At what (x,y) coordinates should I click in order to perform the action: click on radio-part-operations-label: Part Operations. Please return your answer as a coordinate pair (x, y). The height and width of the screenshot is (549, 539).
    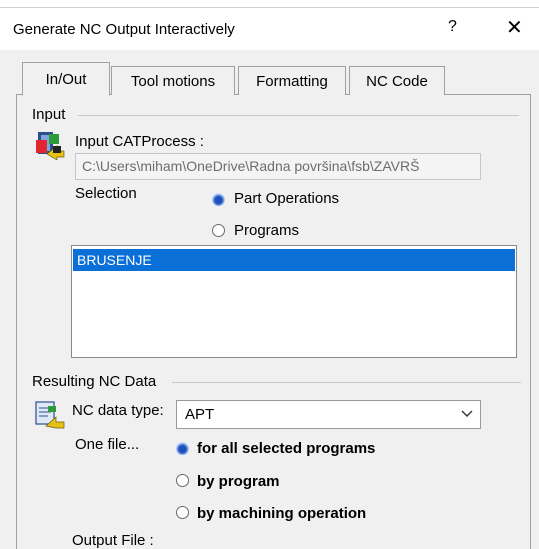
    Looking at the image, I should click on (287, 198).